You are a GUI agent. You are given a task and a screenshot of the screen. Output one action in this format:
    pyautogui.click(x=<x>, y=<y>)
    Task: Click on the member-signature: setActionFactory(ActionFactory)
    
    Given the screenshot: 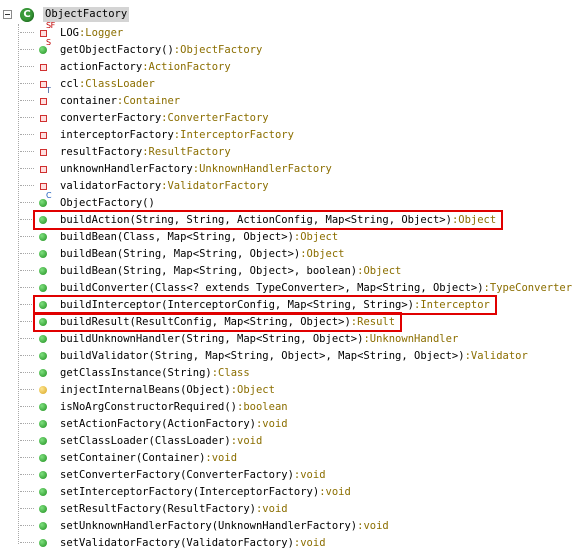 What is the action you would take?
    pyautogui.click(x=158, y=423)
    